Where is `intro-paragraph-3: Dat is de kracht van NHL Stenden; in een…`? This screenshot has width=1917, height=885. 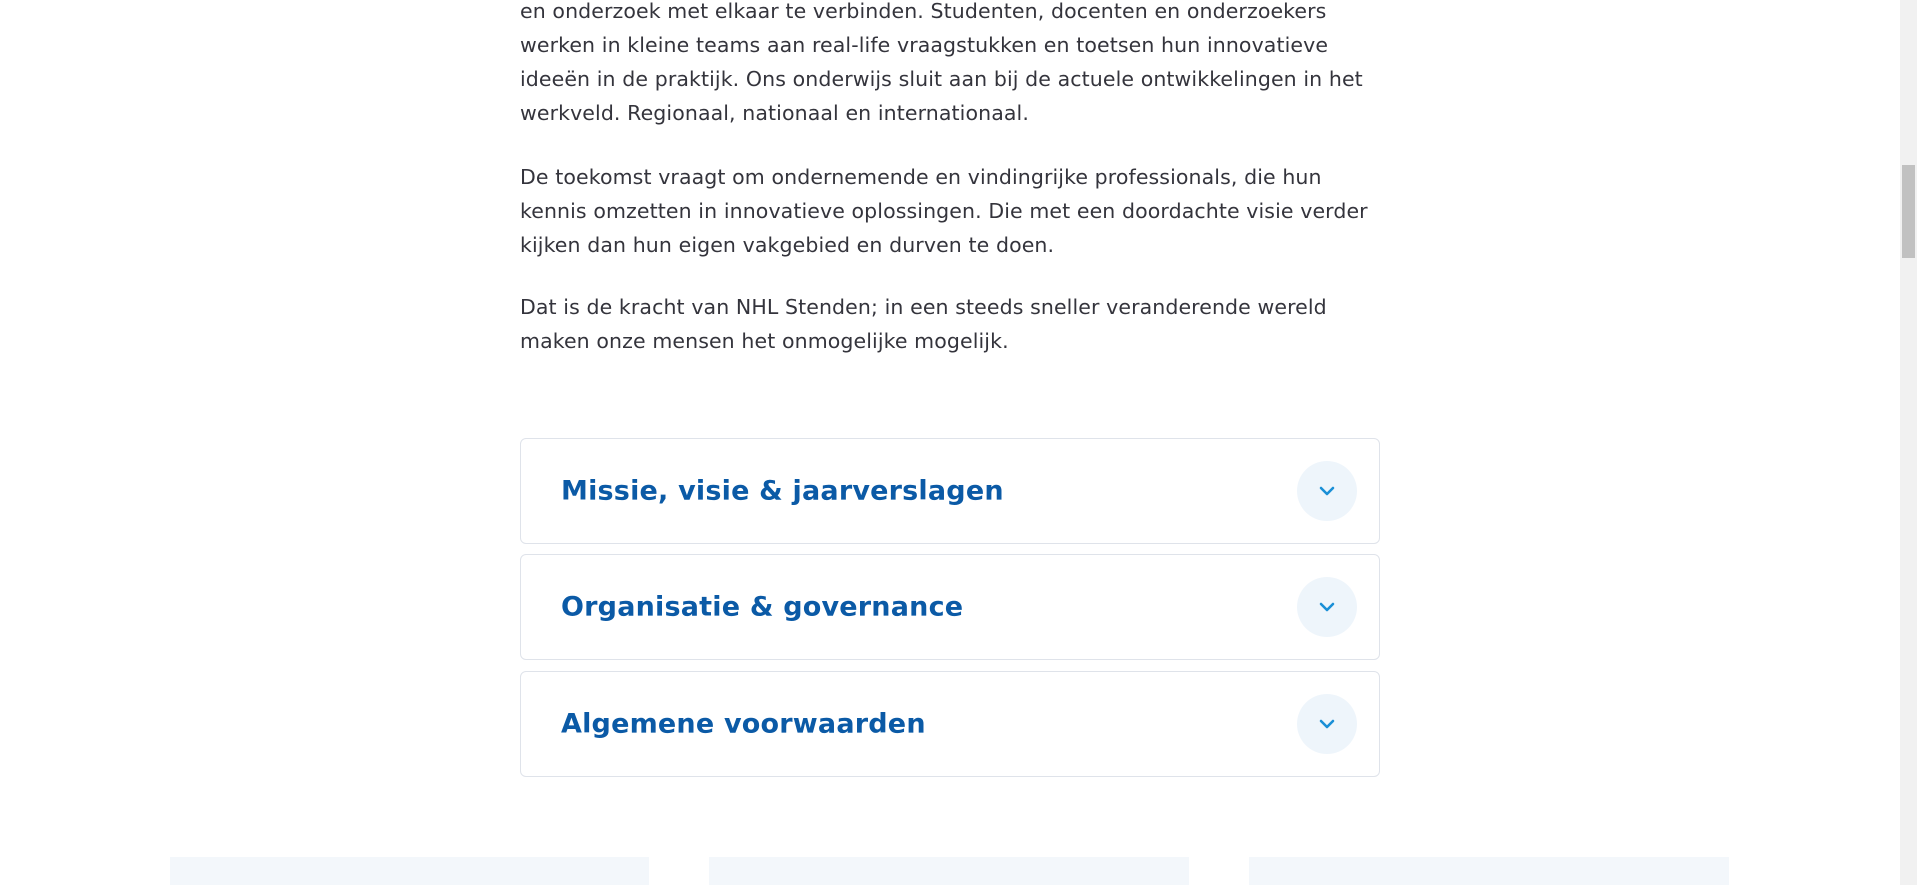
intro-paragraph-3: Dat is de kracht van NHL Stenden; in een… is located at coordinates (923, 324).